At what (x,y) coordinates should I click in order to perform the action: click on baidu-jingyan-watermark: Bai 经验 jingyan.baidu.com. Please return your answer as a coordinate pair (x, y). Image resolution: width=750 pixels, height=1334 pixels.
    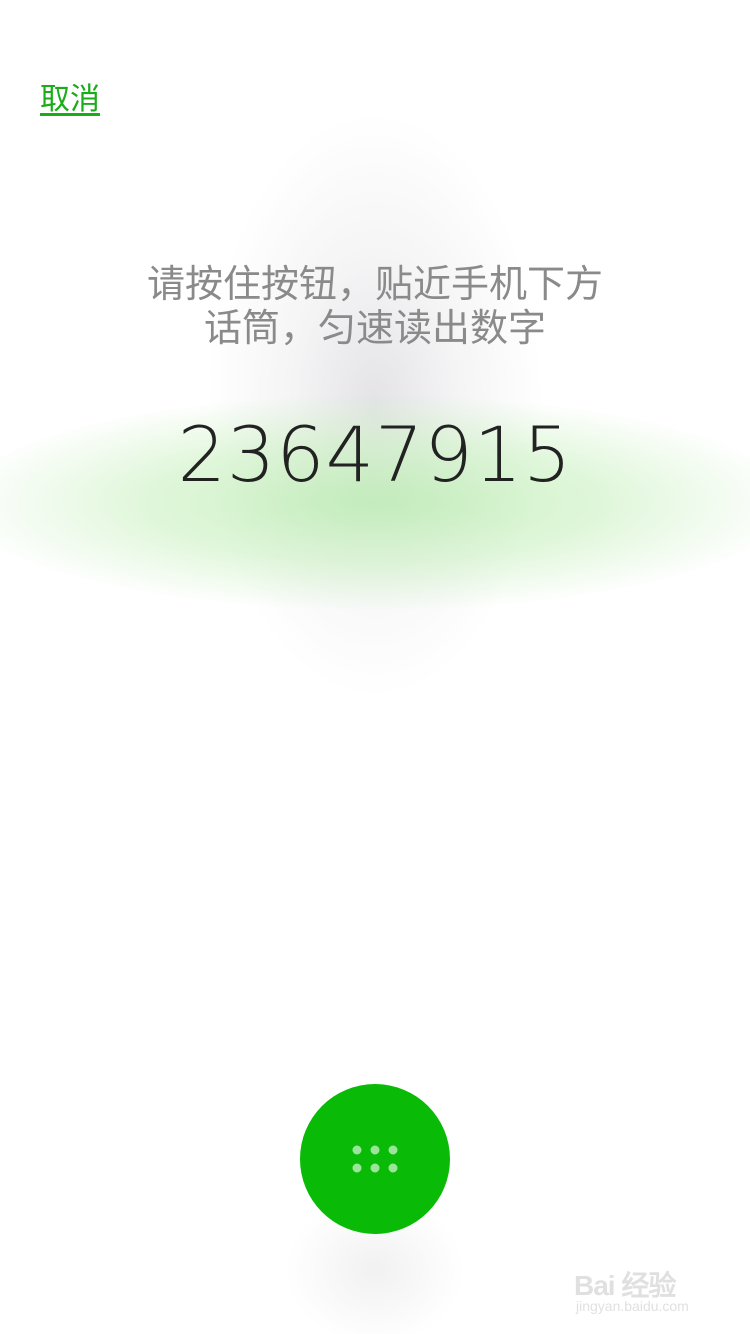
    Looking at the image, I should click on (649, 1288).